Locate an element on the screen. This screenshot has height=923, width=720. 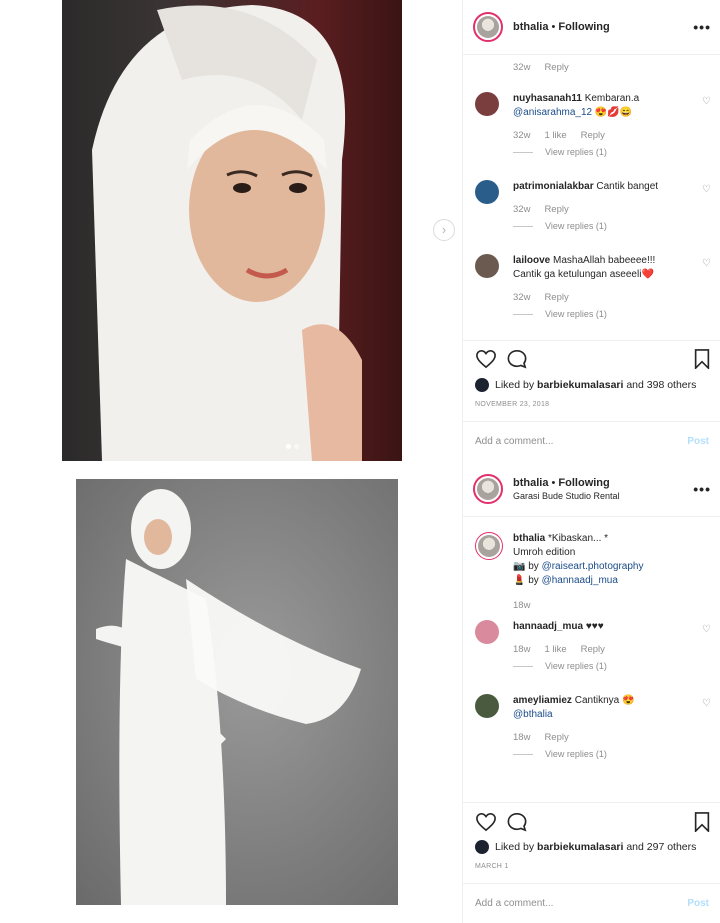
mua-mention: @hannaadj_mua is located at coordinates (580, 580).